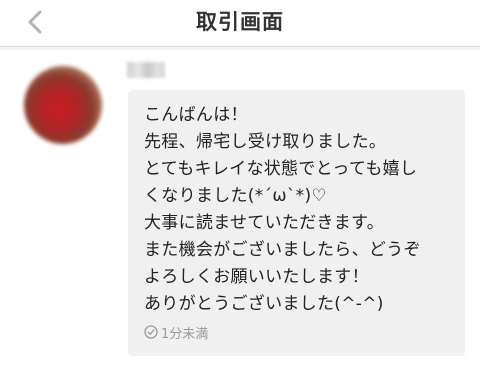 The width and height of the screenshot is (480, 377). What do you see at coordinates (146, 70) in the screenshot?
I see `sender-name` at bounding box center [146, 70].